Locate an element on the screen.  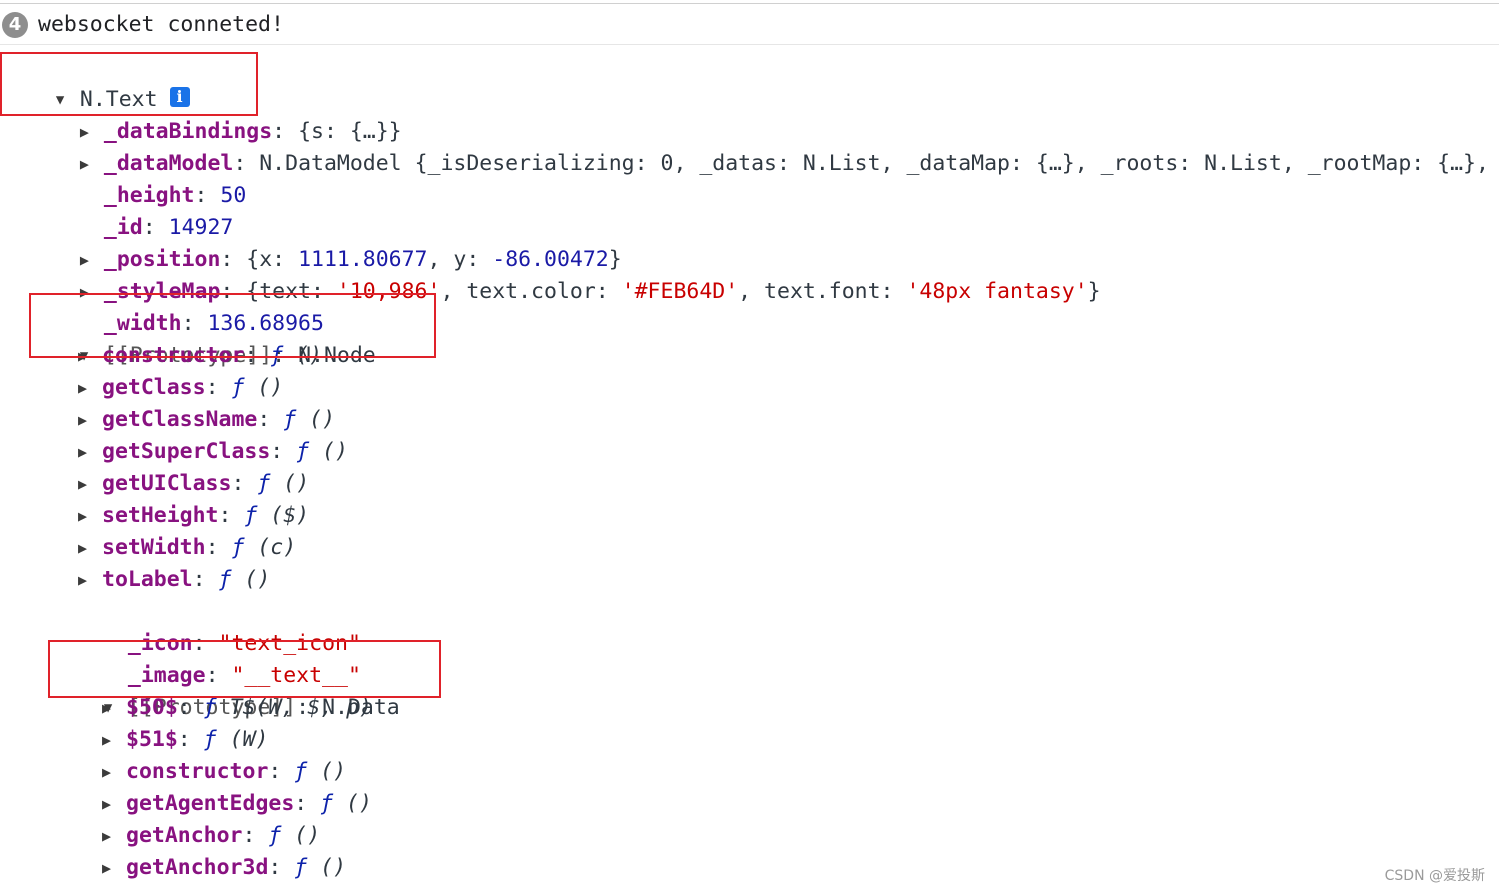
stylemap-text-value: '10,986' is located at coordinates (388, 291).